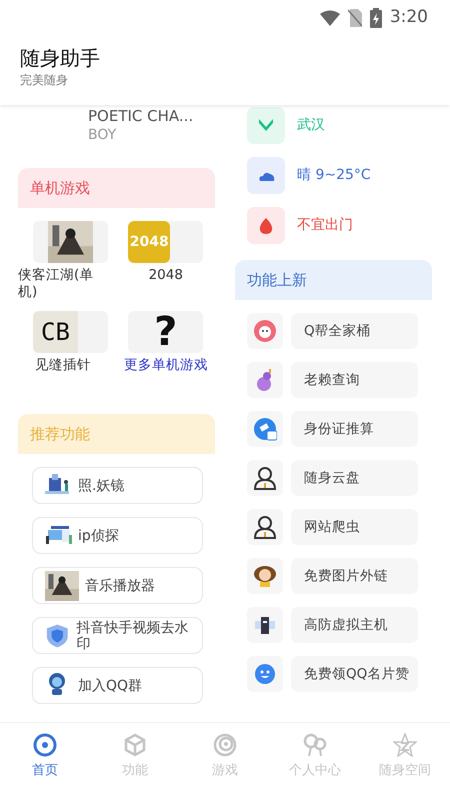  I want to click on weather-text: 不宜出门, so click(325, 225).